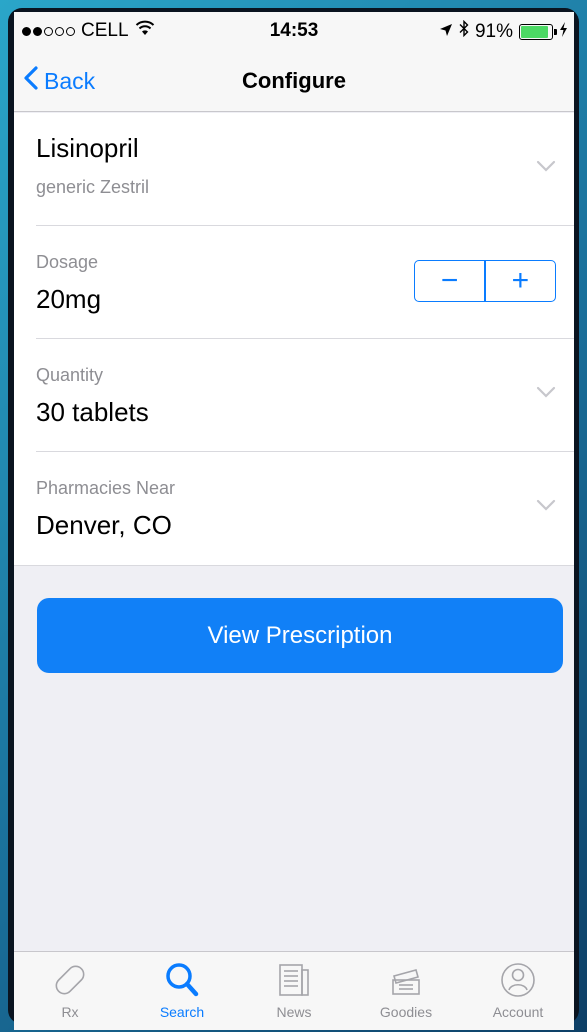  Describe the element at coordinates (520, 281) in the screenshot. I see `increment-button: +` at that location.